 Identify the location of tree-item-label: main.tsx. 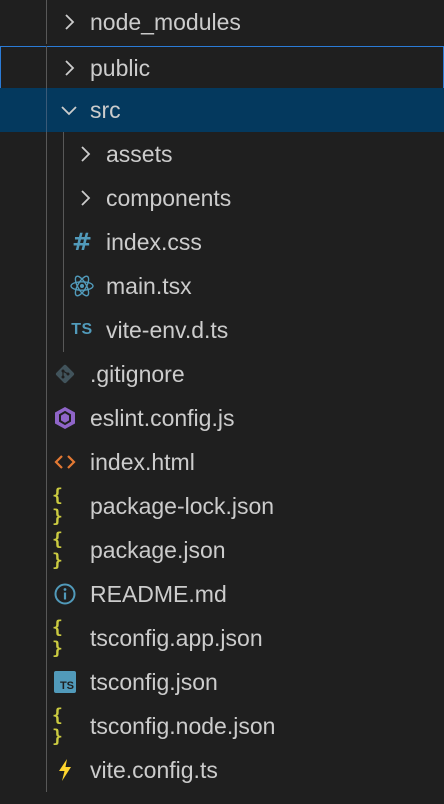
(149, 286).